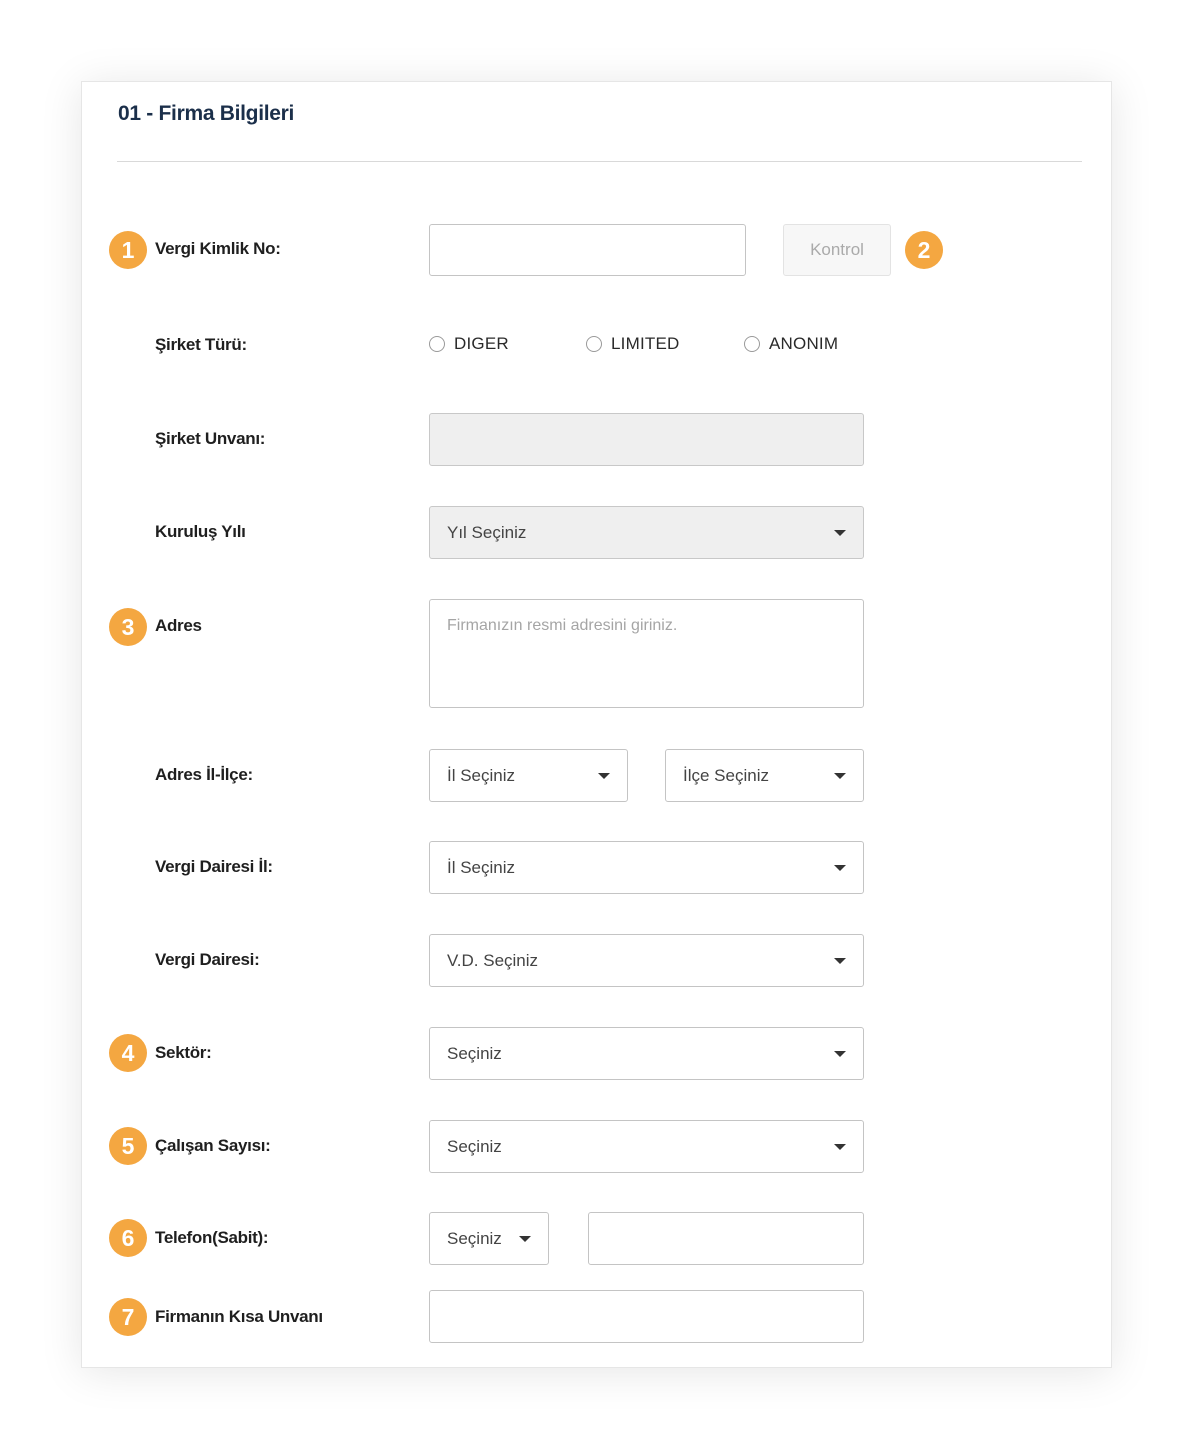 The height and width of the screenshot is (1450, 1194). I want to click on radio-anonim-circle, so click(752, 344).